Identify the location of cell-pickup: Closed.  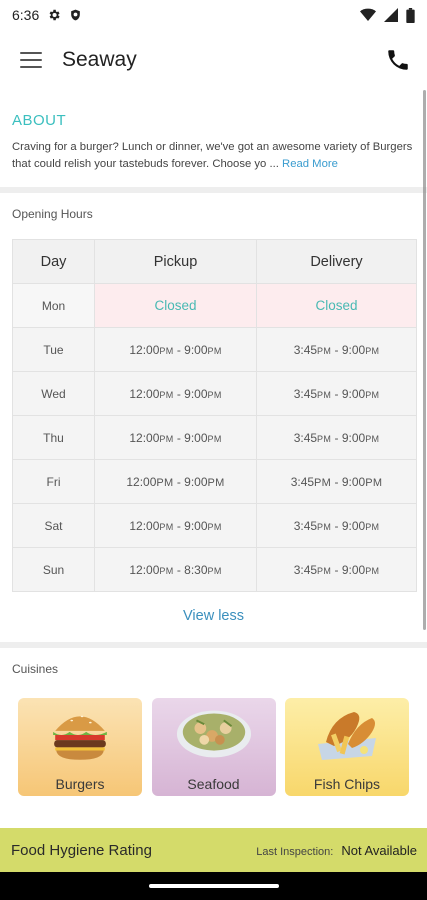
(175, 305).